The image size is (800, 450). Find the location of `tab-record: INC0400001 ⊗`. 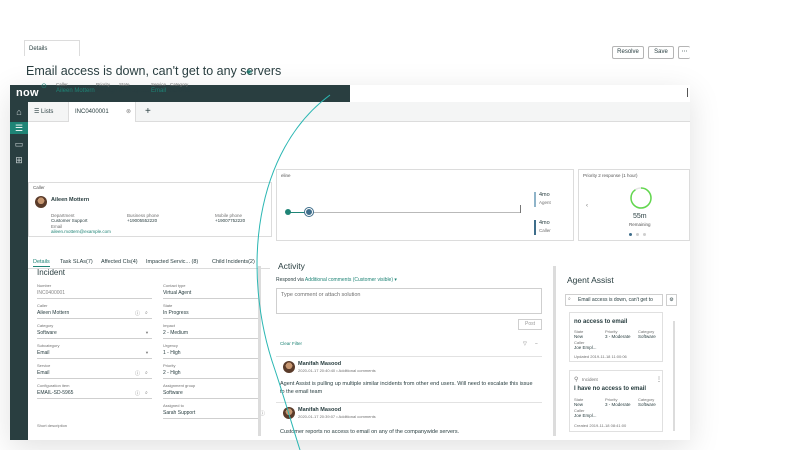

tab-record: INC0400001 ⊗ is located at coordinates (102, 112).